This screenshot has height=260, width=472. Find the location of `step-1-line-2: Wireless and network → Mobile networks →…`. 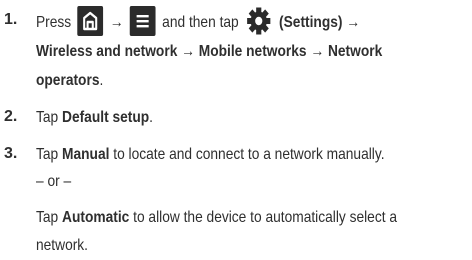

step-1-line-2: Wireless and network → Mobile networks →… is located at coordinates (209, 51).